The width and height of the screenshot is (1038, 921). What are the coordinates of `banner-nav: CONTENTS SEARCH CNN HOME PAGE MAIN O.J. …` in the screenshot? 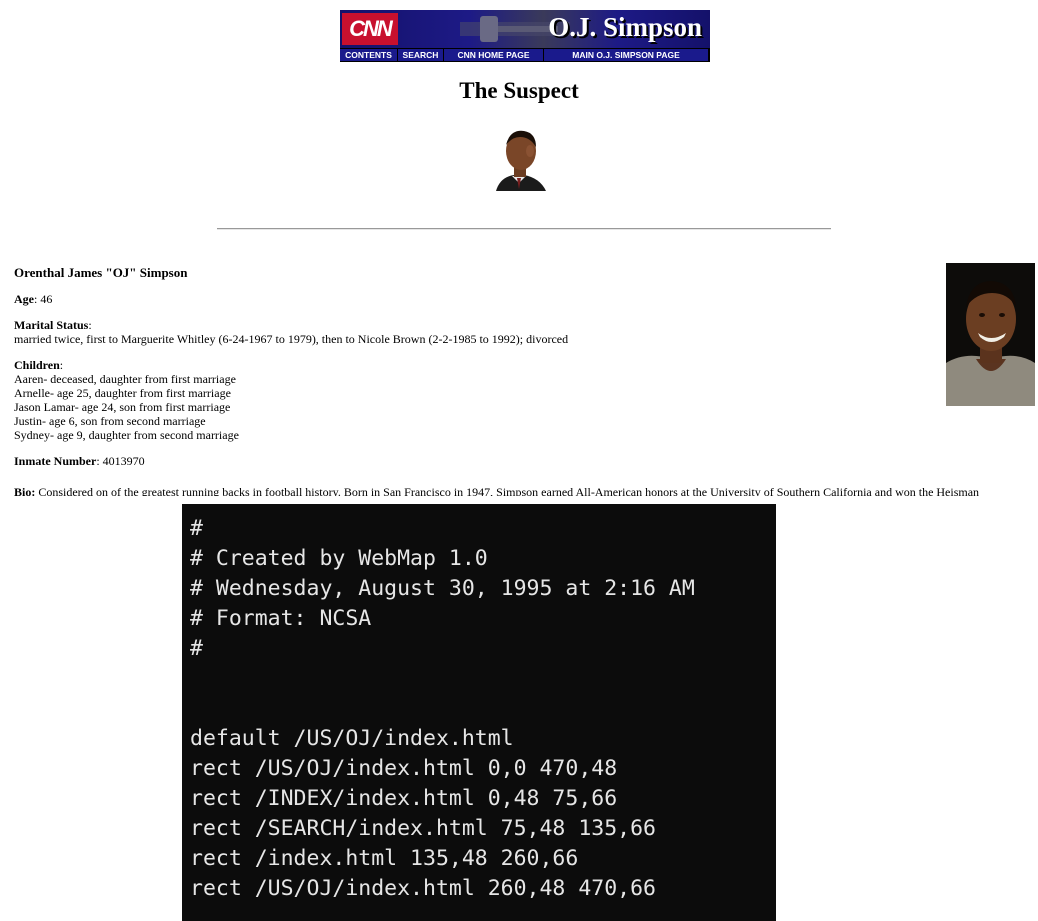 It's located at (525, 55).